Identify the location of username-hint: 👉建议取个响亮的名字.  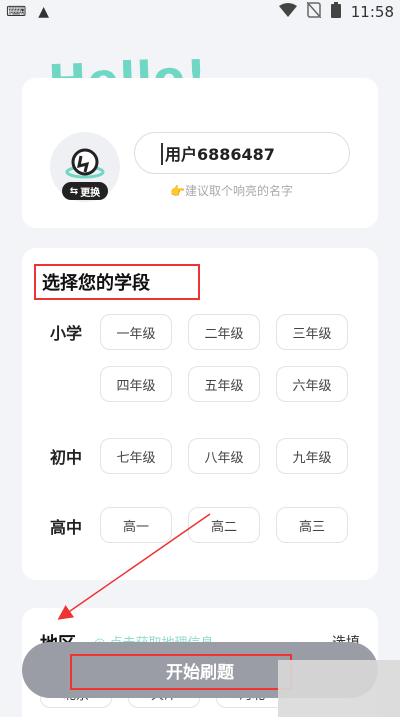
(231, 191).